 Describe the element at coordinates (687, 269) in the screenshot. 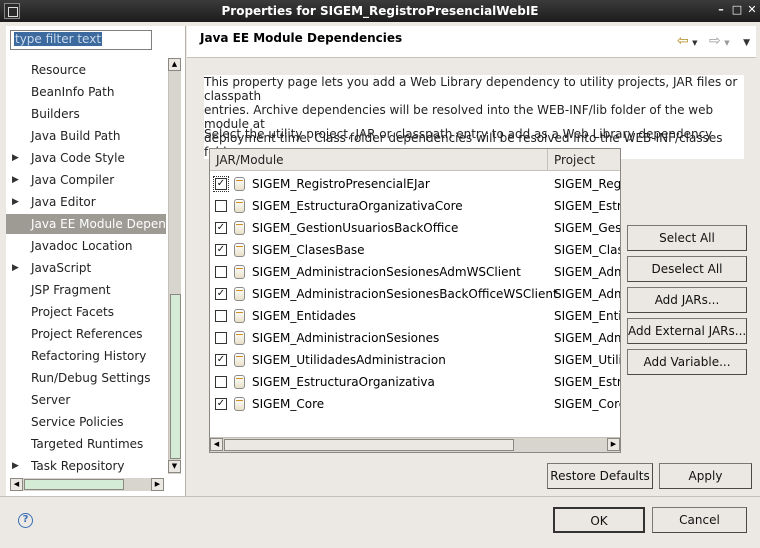

I see `deselect-all-button: Deselect All` at that location.